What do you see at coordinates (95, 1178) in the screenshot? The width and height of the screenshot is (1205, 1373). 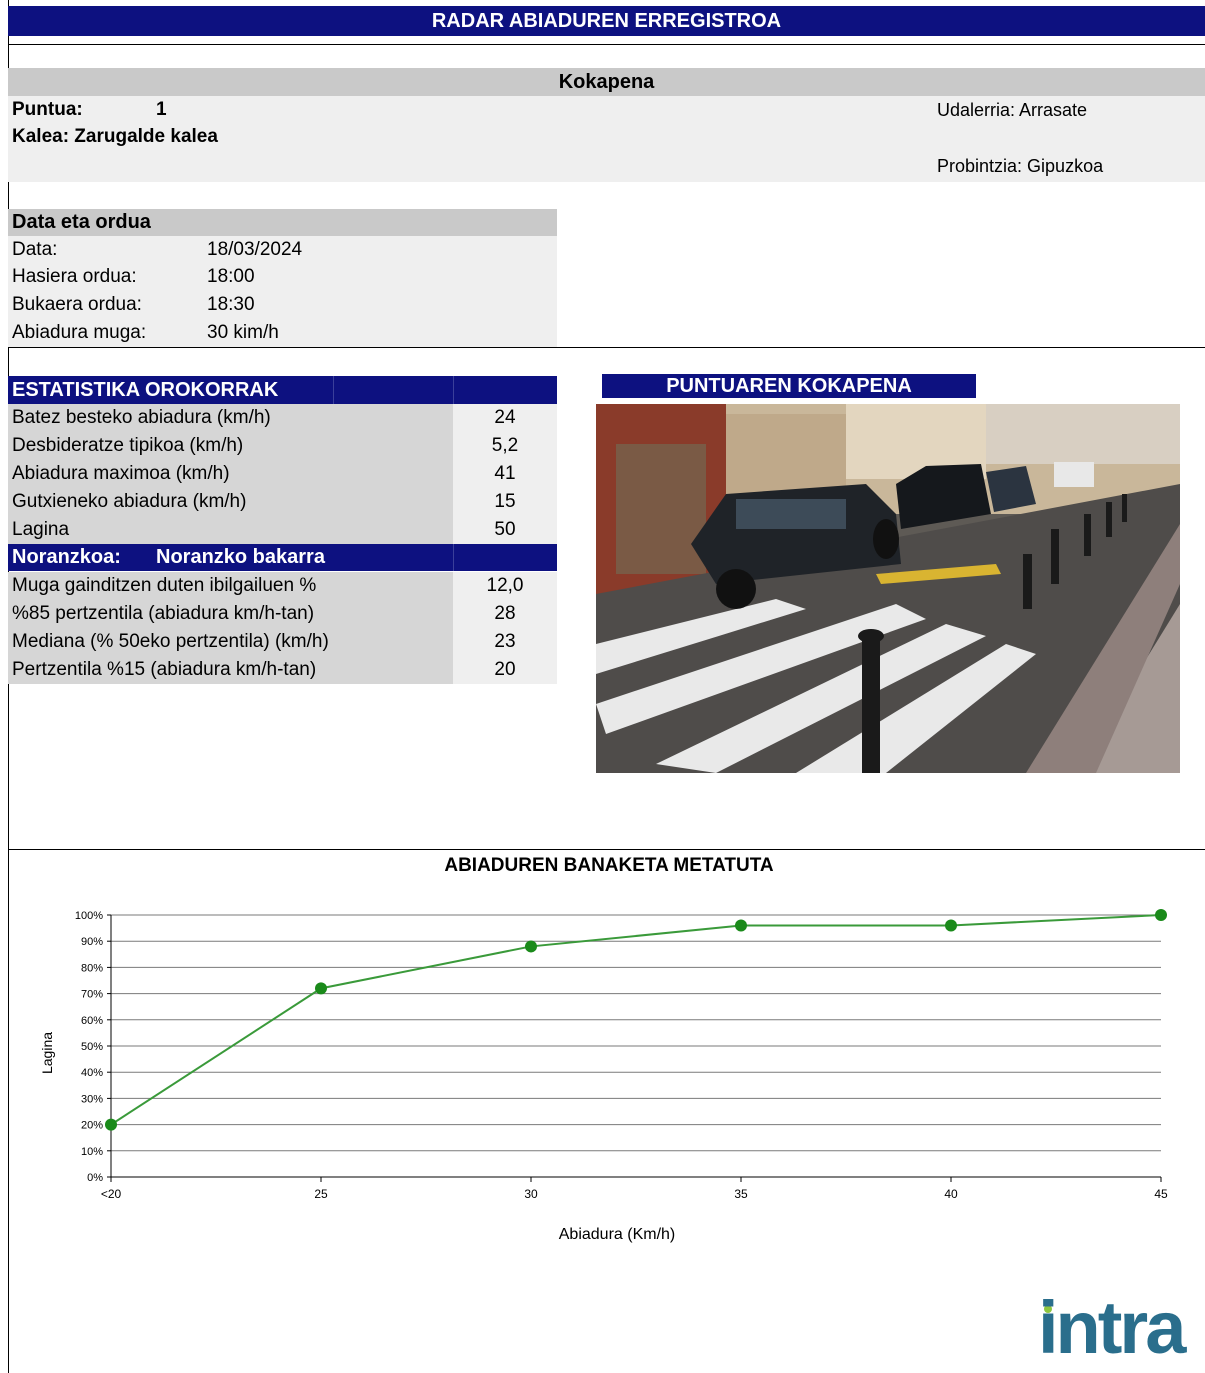 I see `y-tick-label: 0%` at bounding box center [95, 1178].